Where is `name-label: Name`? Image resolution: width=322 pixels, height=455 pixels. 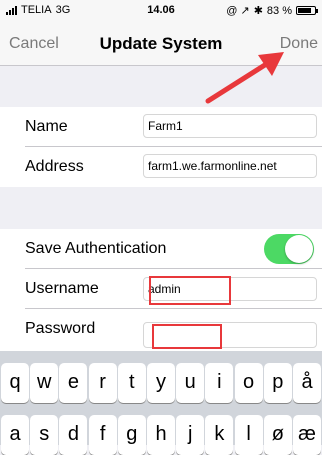 name-label: Name is located at coordinates (46, 126).